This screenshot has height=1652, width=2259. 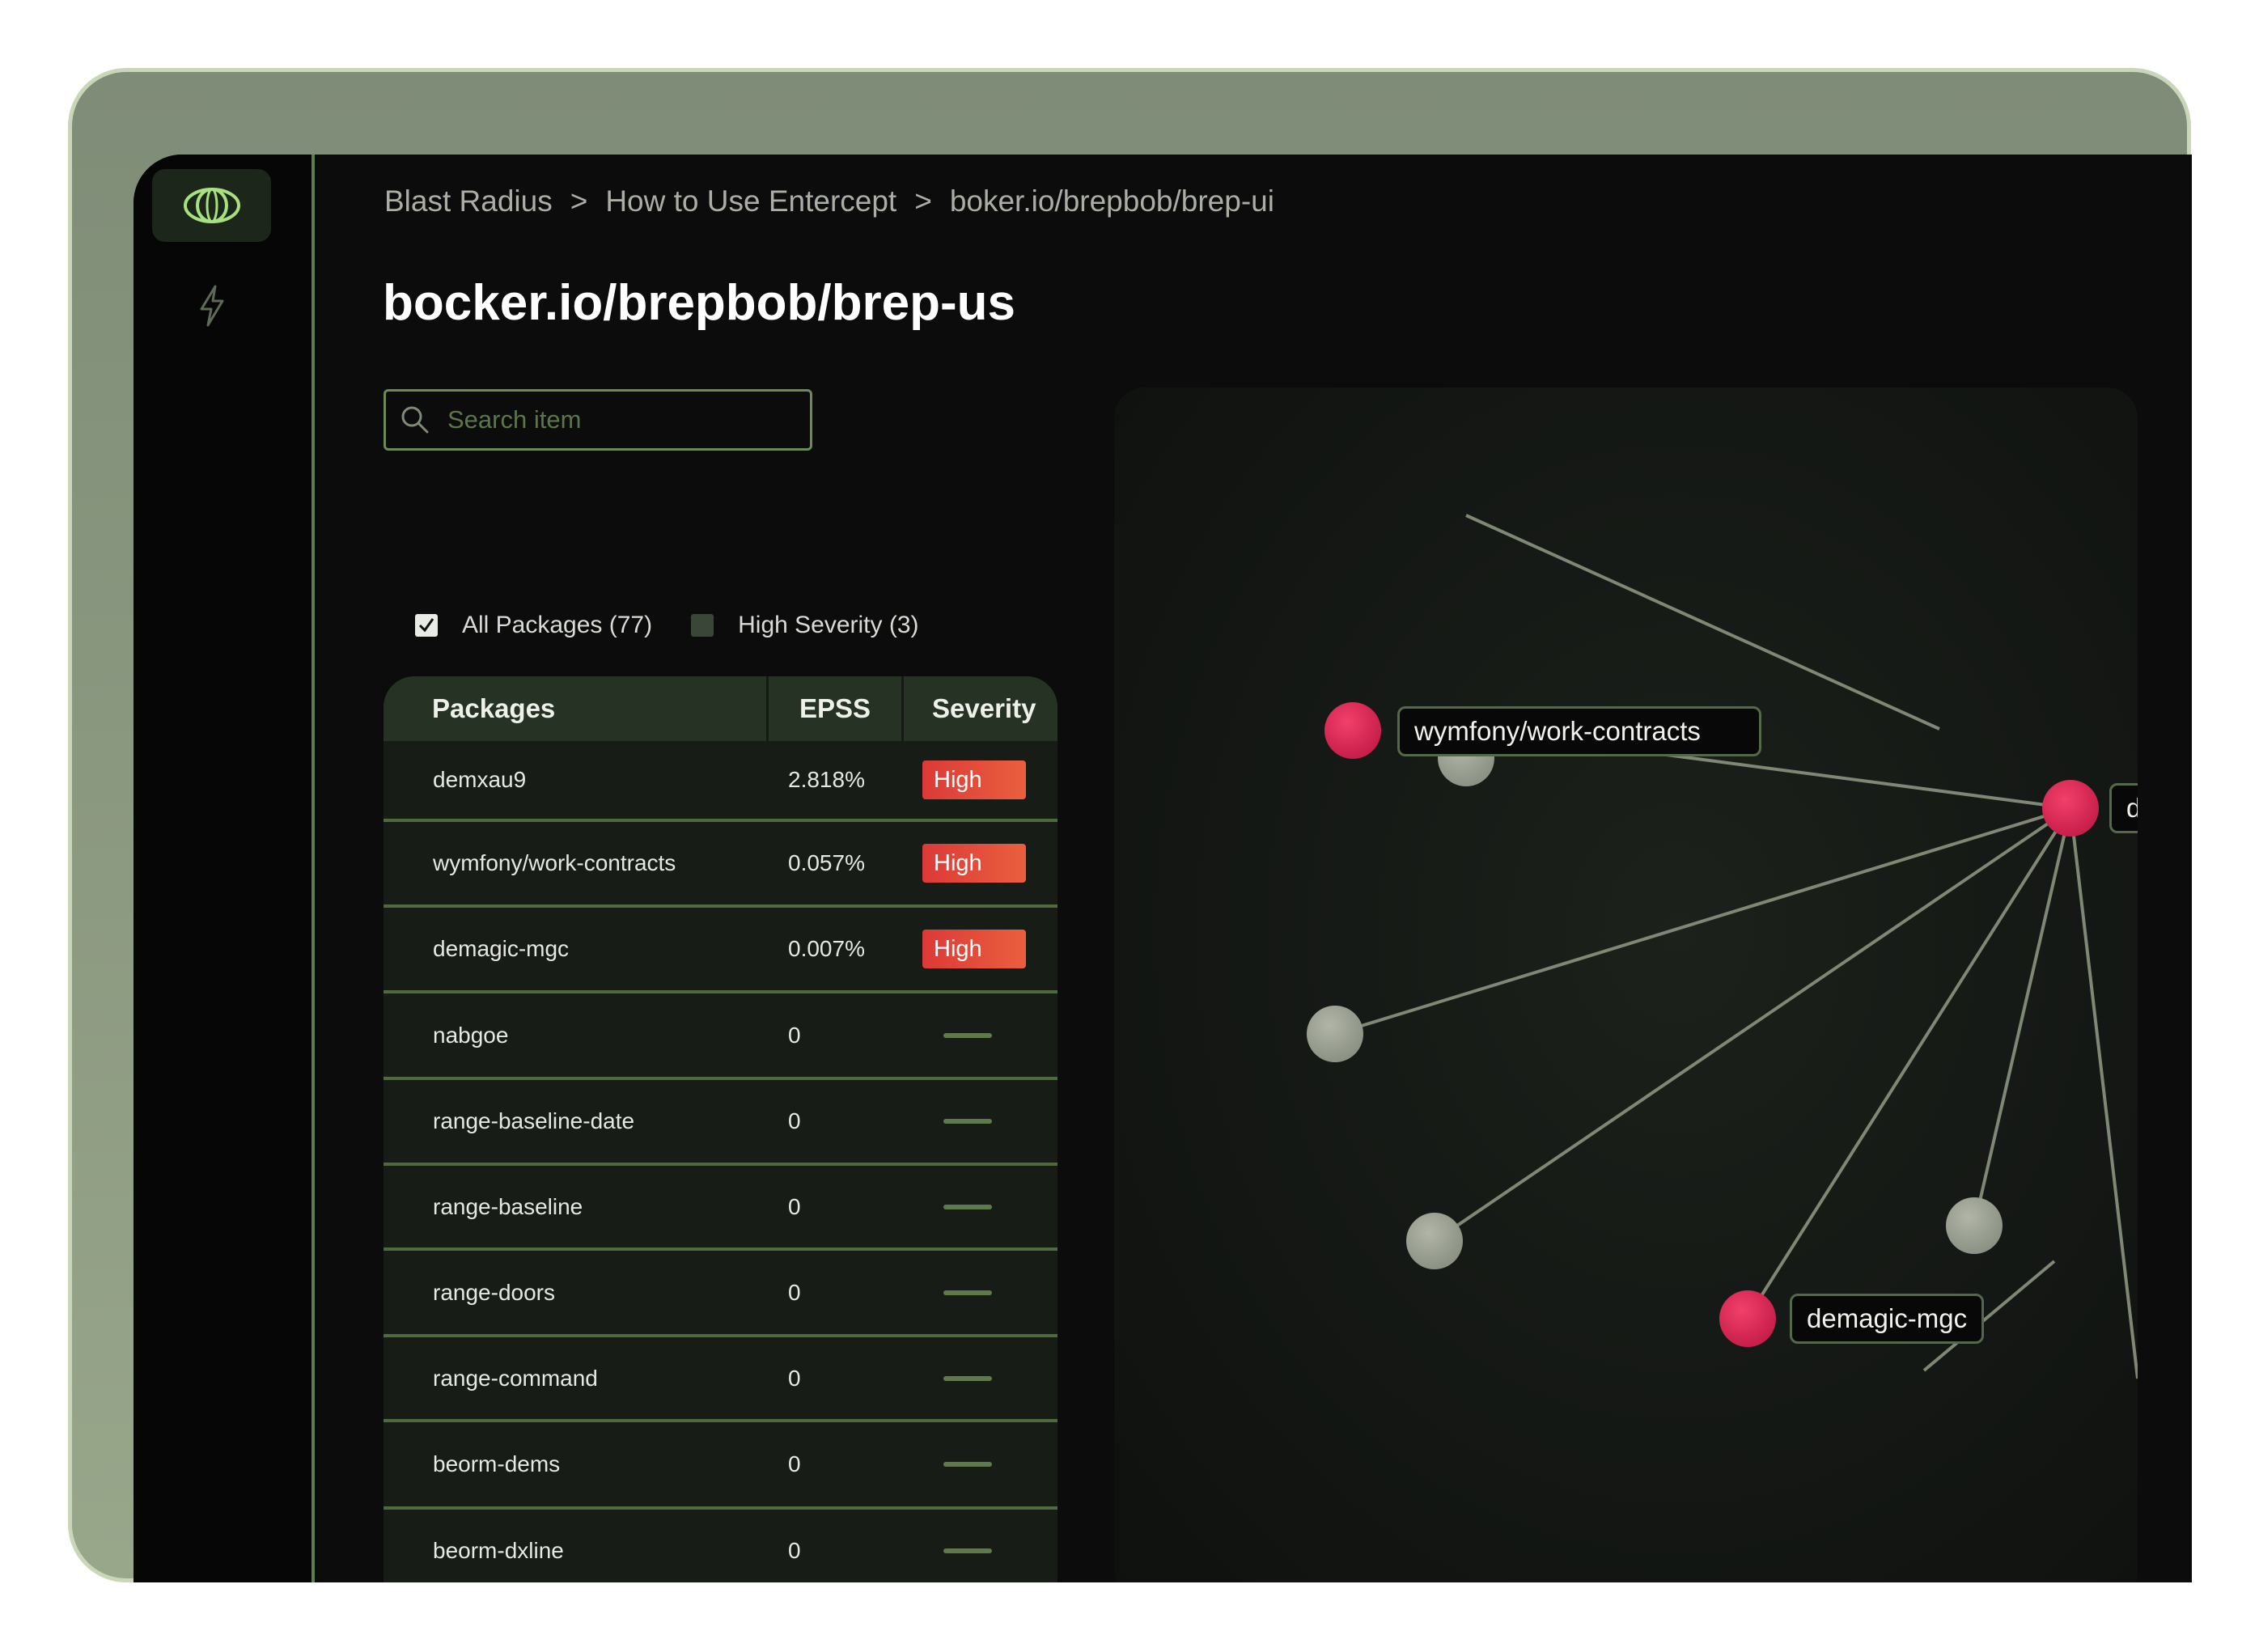 I want to click on package-name: range-baseline-date, so click(x=534, y=1120).